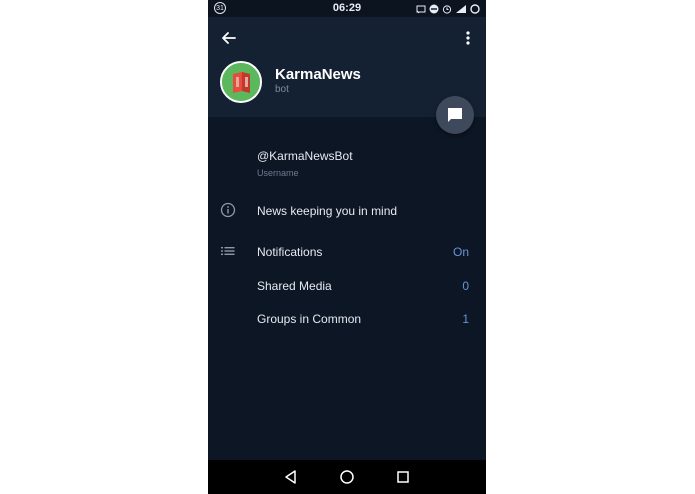 The image size is (695, 494). What do you see at coordinates (460, 252) in the screenshot?
I see `notifications-value: On` at bounding box center [460, 252].